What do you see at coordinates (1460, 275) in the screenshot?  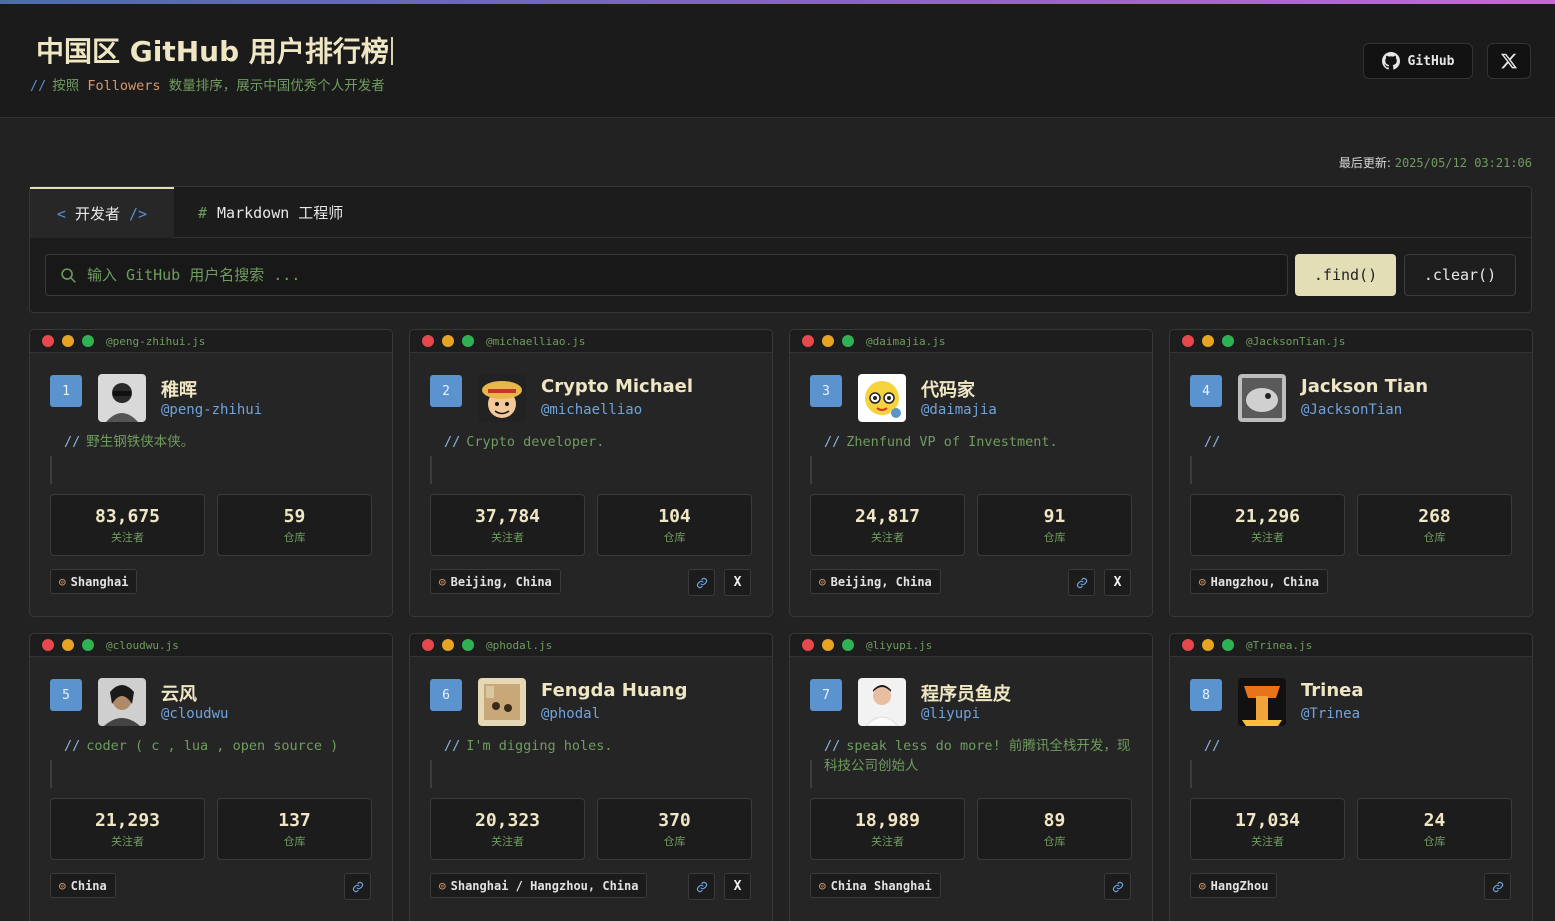 I see `clear-button: .clear()` at bounding box center [1460, 275].